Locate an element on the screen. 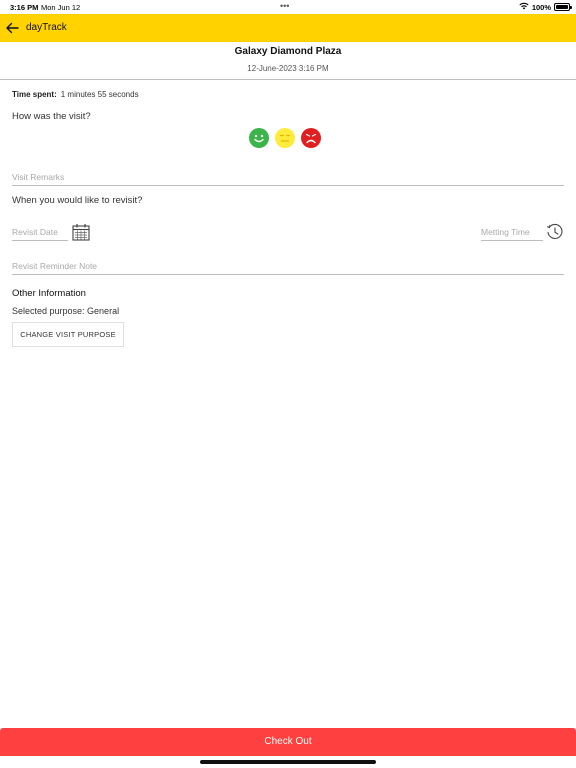 The image size is (576, 768). status-date: Mon Jun 12 is located at coordinates (61, 7).